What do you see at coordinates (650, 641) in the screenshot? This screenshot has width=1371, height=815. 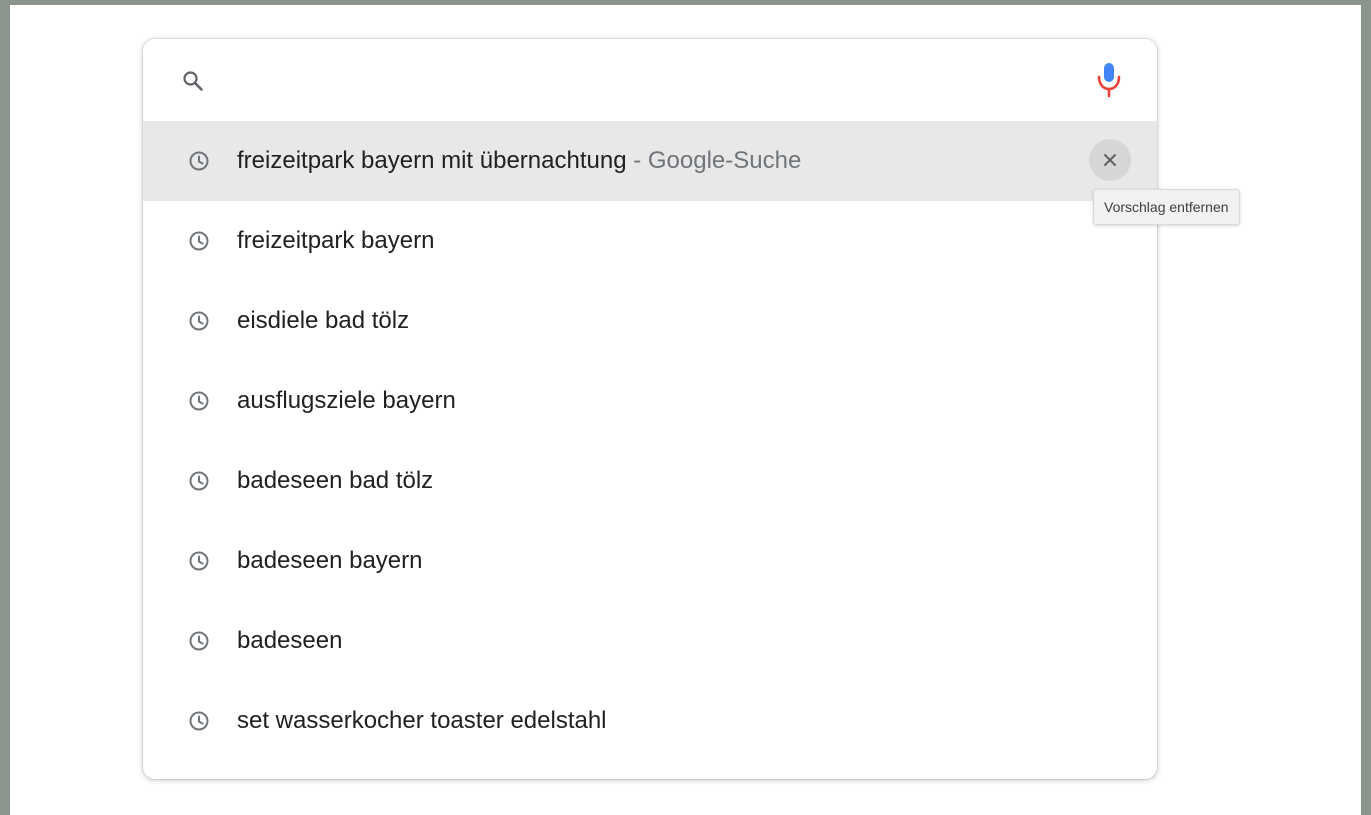 I see `suggestion-item: badeseen` at bounding box center [650, 641].